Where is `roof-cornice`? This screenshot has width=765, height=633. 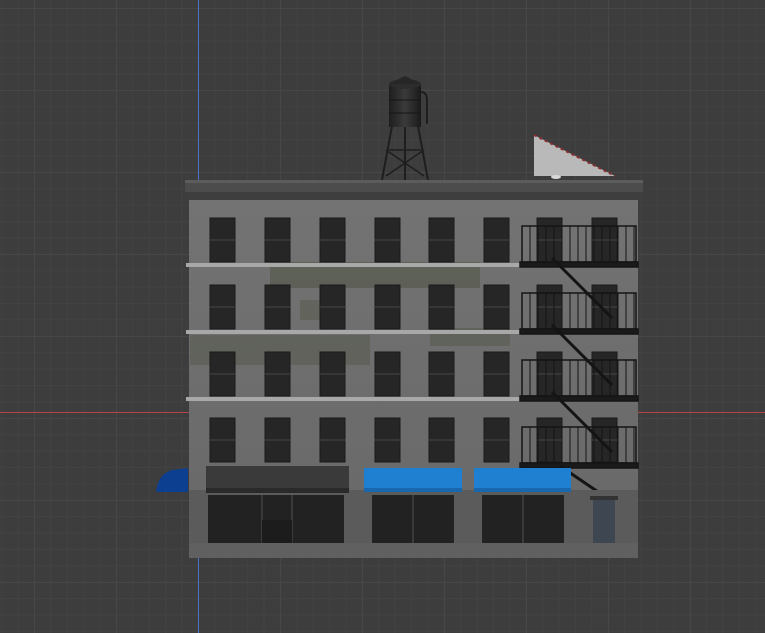
roof-cornice is located at coordinates (414, 191).